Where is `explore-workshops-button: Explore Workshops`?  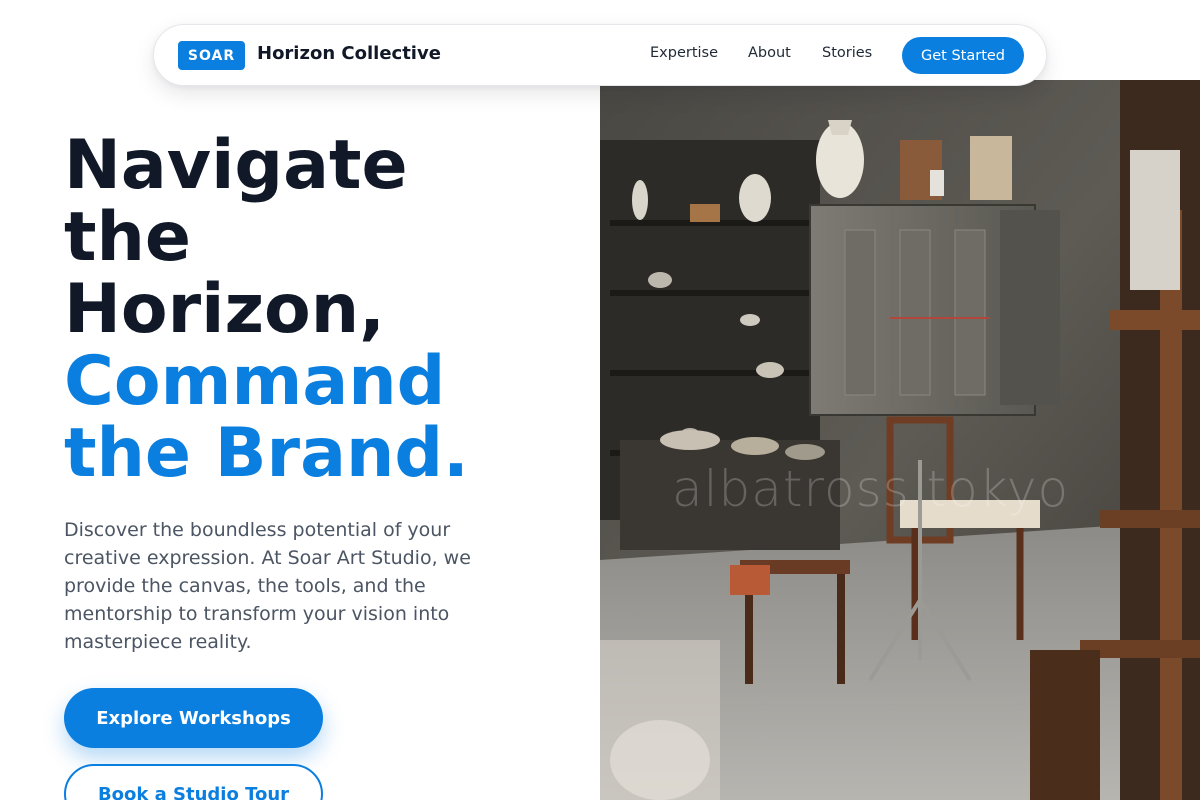
explore-workshops-button: Explore Workshops is located at coordinates (193, 718).